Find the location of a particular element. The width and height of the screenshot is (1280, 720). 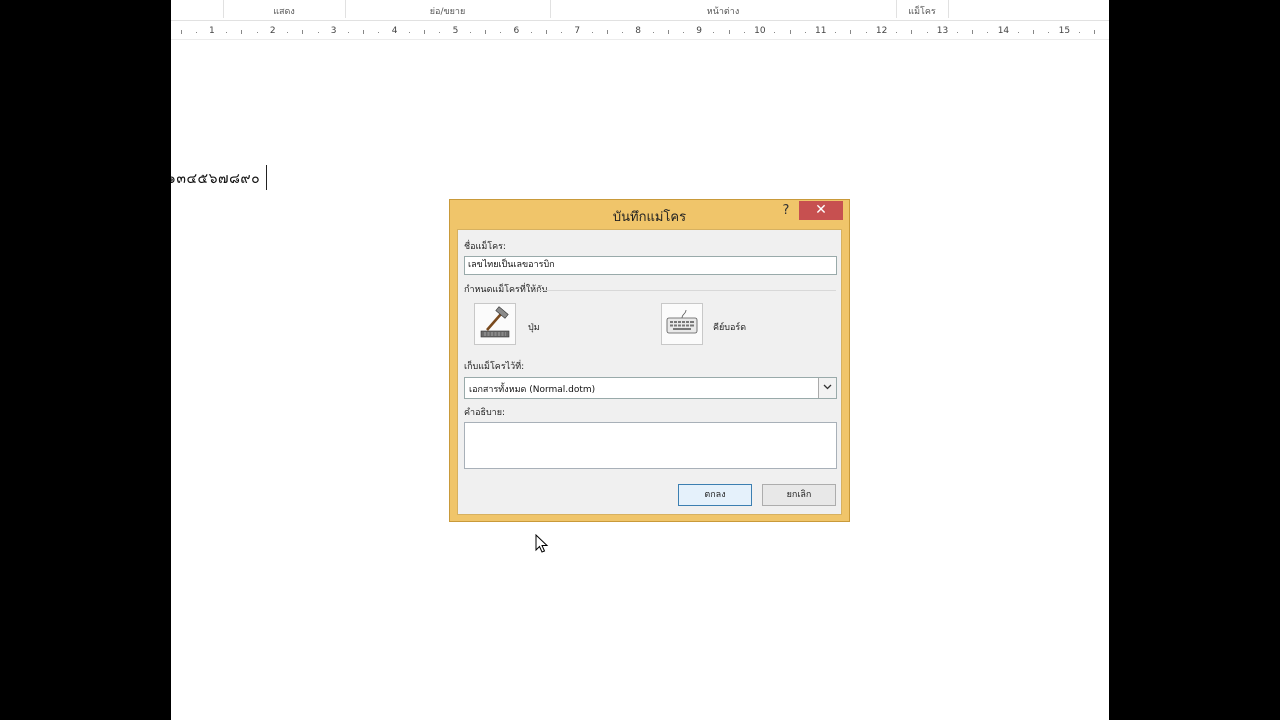

dialog-title-bar: บันทึกแม่โคร ? ✕ is located at coordinates (649, 214).